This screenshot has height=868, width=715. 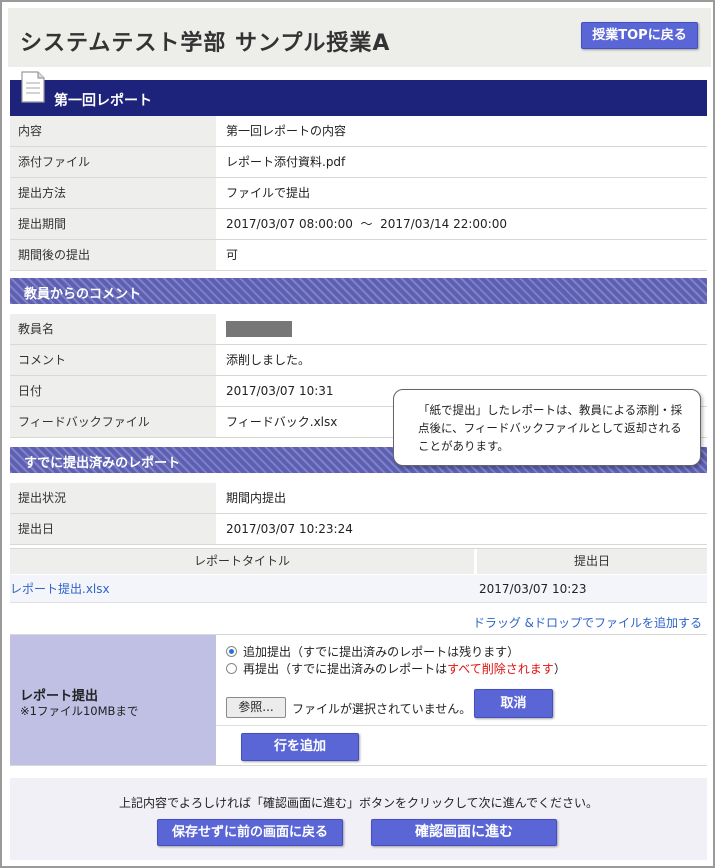 I want to click on upload-label-cell: レポート提出 ※1ファイル10MBまで, so click(x=113, y=700).